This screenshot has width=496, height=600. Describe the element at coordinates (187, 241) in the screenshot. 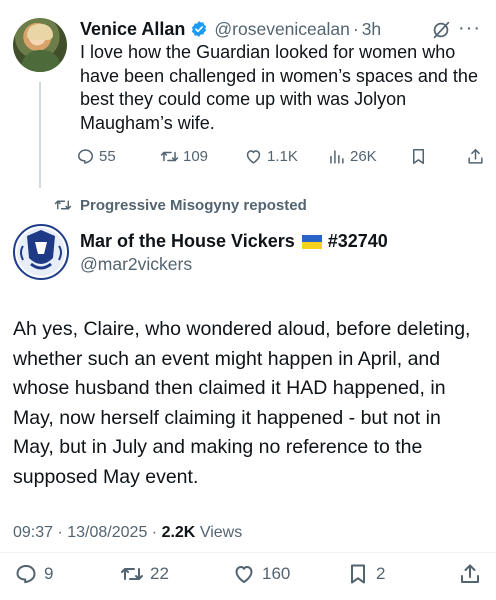

I see `author-name: Mar of the House Vickers` at that location.